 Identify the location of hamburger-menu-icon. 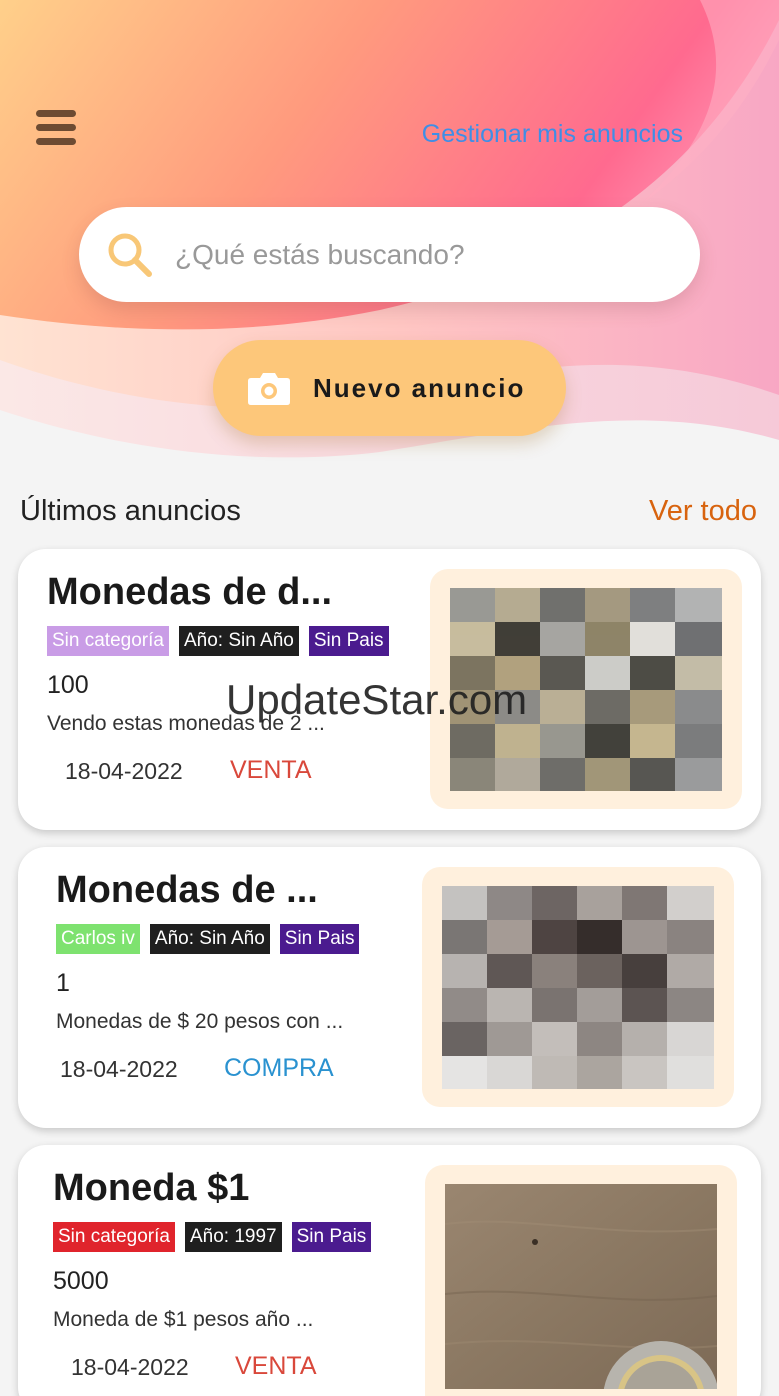
(59, 131).